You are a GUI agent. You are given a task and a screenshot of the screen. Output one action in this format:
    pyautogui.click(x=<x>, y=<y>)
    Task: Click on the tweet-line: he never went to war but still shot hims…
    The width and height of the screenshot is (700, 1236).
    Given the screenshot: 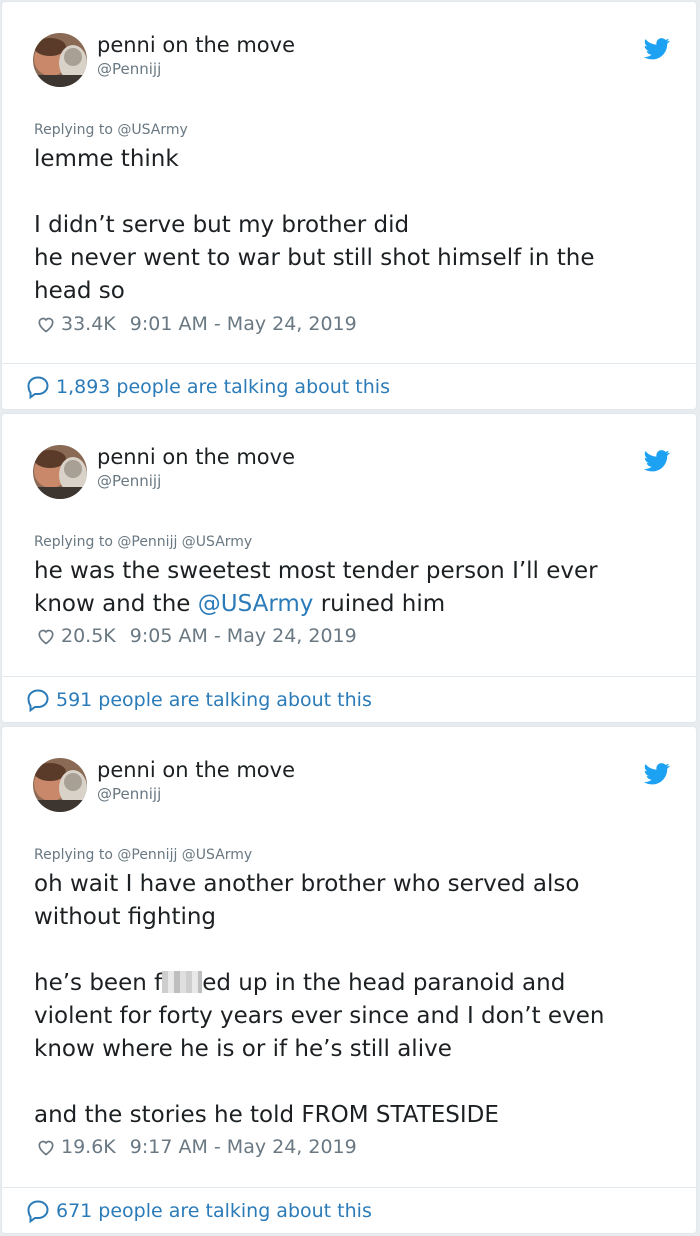 What is the action you would take?
    pyautogui.click(x=314, y=258)
    